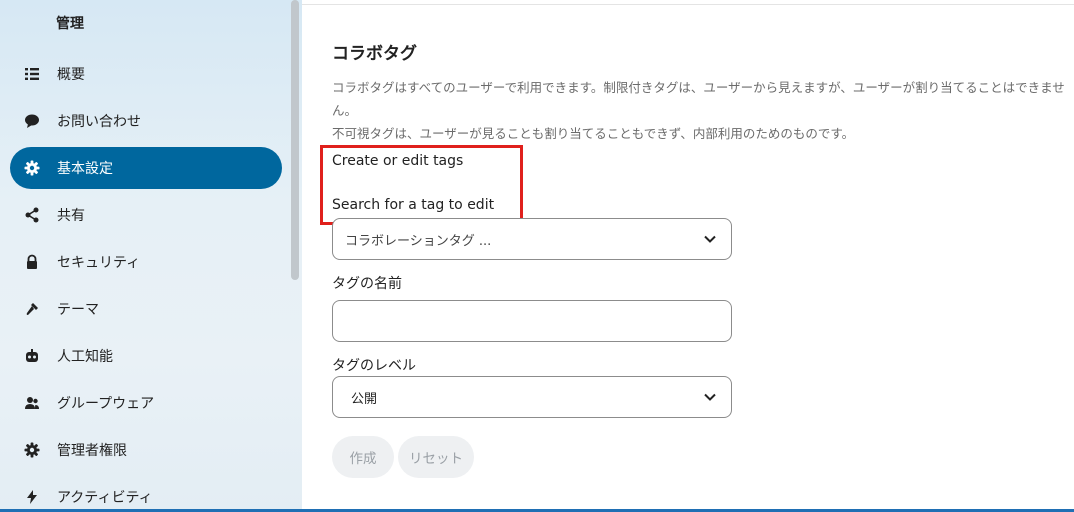 The height and width of the screenshot is (512, 1074). What do you see at coordinates (146, 356) in the screenshot?
I see `sidebar-item-ai: 人工知能` at bounding box center [146, 356].